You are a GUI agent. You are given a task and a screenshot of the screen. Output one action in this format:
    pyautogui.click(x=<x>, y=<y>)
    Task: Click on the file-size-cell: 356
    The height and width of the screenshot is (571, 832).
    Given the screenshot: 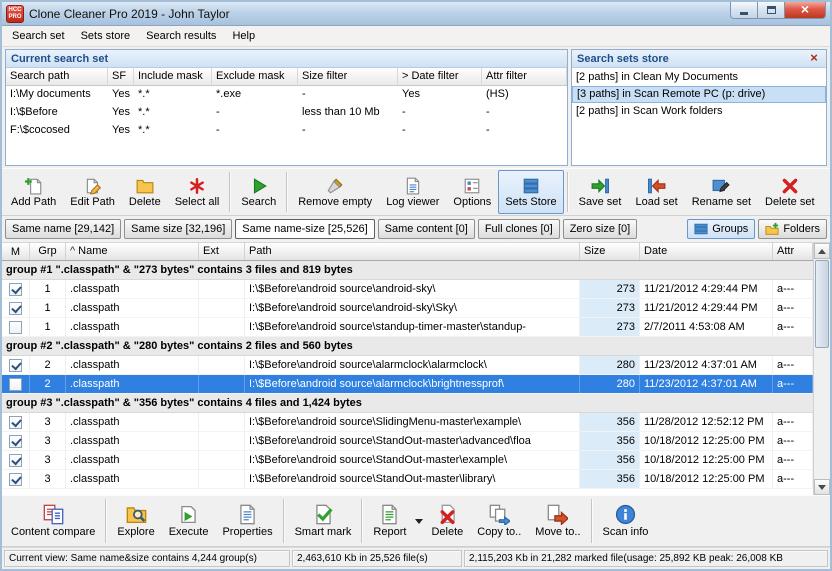 What is the action you would take?
    pyautogui.click(x=610, y=460)
    